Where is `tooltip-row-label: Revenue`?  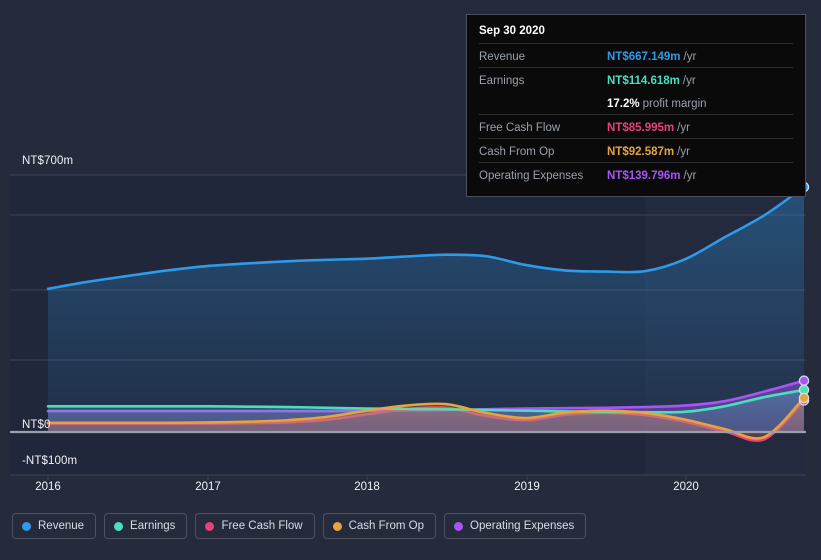 tooltip-row-label: Revenue is located at coordinates (502, 56).